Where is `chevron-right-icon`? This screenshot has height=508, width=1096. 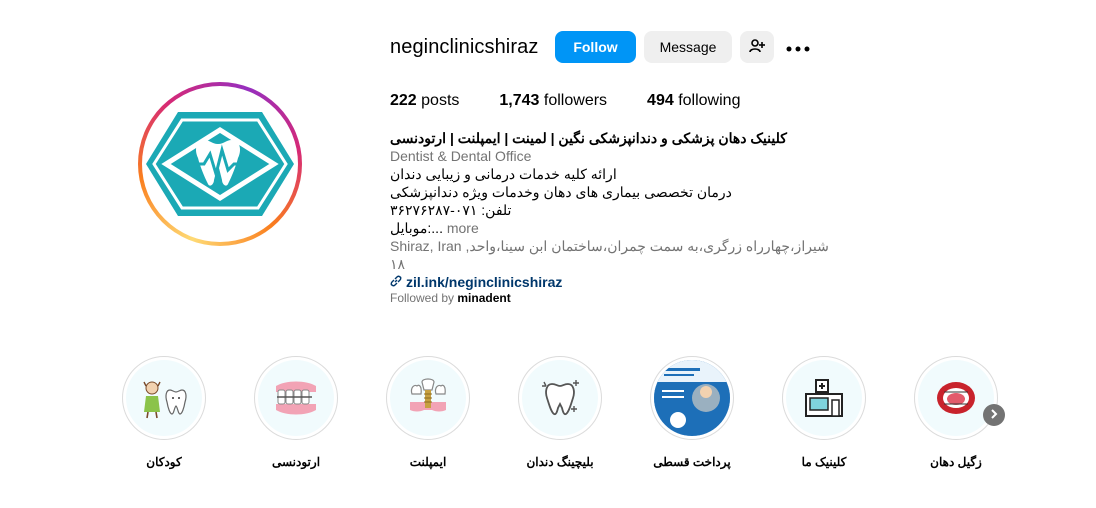 chevron-right-icon is located at coordinates (994, 415).